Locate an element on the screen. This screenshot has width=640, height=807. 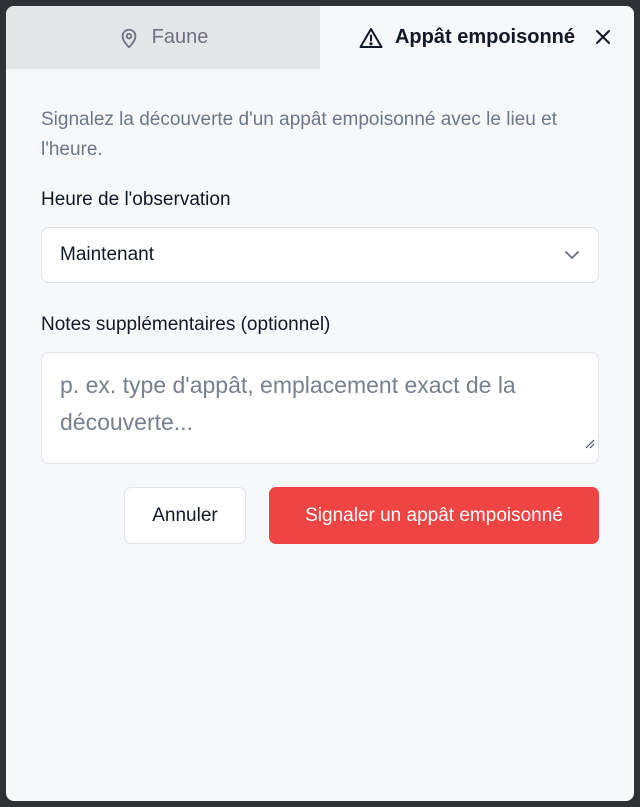
tab-faune: Faune is located at coordinates (163, 37).